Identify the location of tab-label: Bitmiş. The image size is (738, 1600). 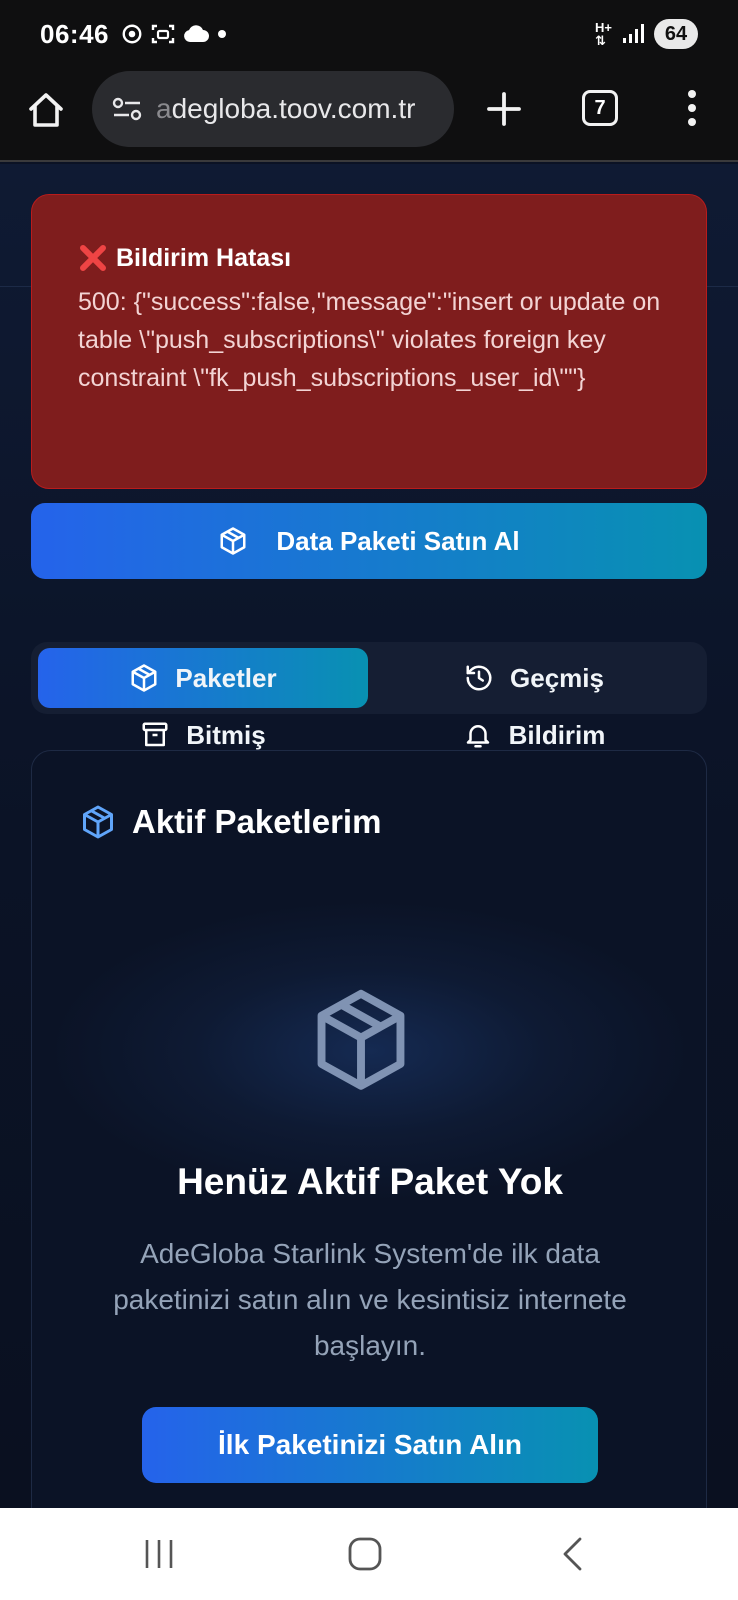
(226, 734).